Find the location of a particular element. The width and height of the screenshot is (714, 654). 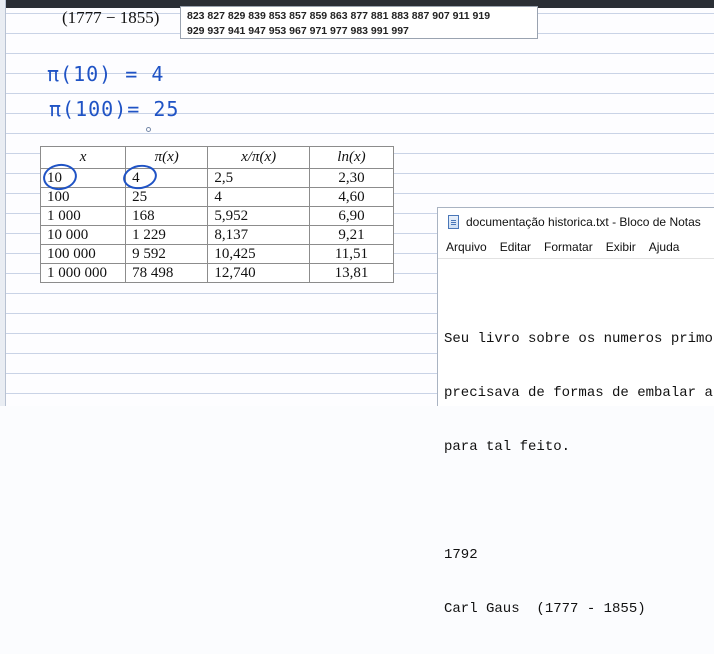

cell-ratio: 8,137 is located at coordinates (258, 235).